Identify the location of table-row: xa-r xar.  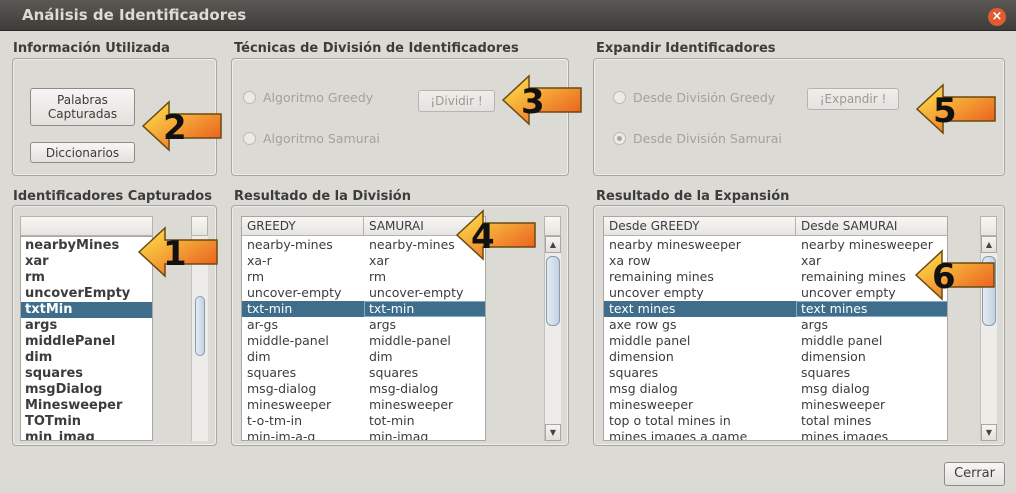
(363, 261).